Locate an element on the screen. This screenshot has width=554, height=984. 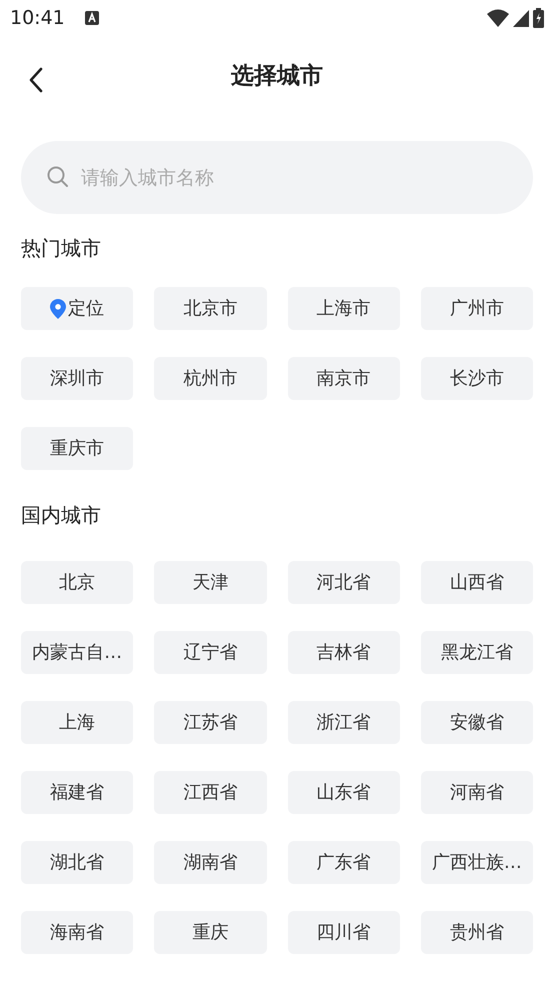
city-chip: 湖南省 is located at coordinates (210, 862).